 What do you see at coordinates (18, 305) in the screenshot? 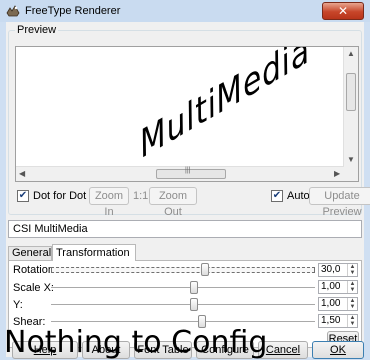
I see `y-label: Y:` at bounding box center [18, 305].